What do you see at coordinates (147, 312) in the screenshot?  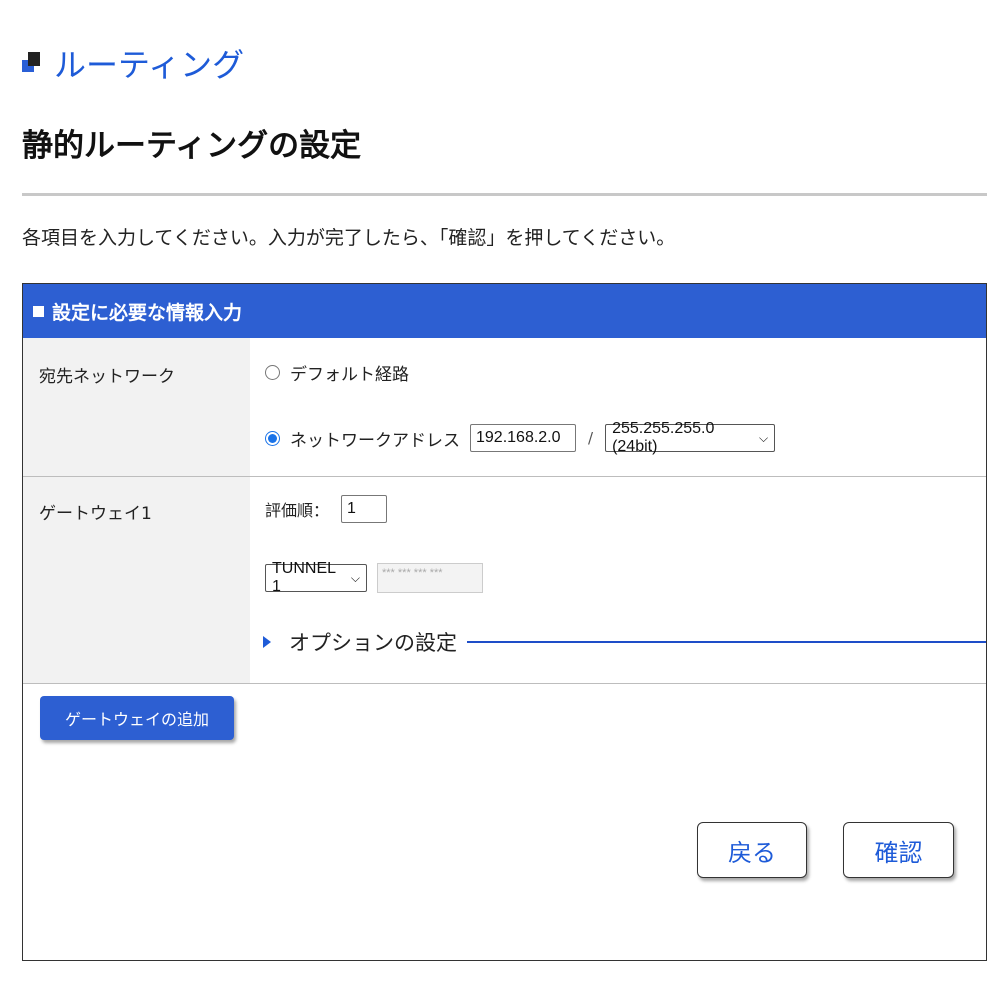 I see `panel-header-text: 設定に必要な情報入力` at bounding box center [147, 312].